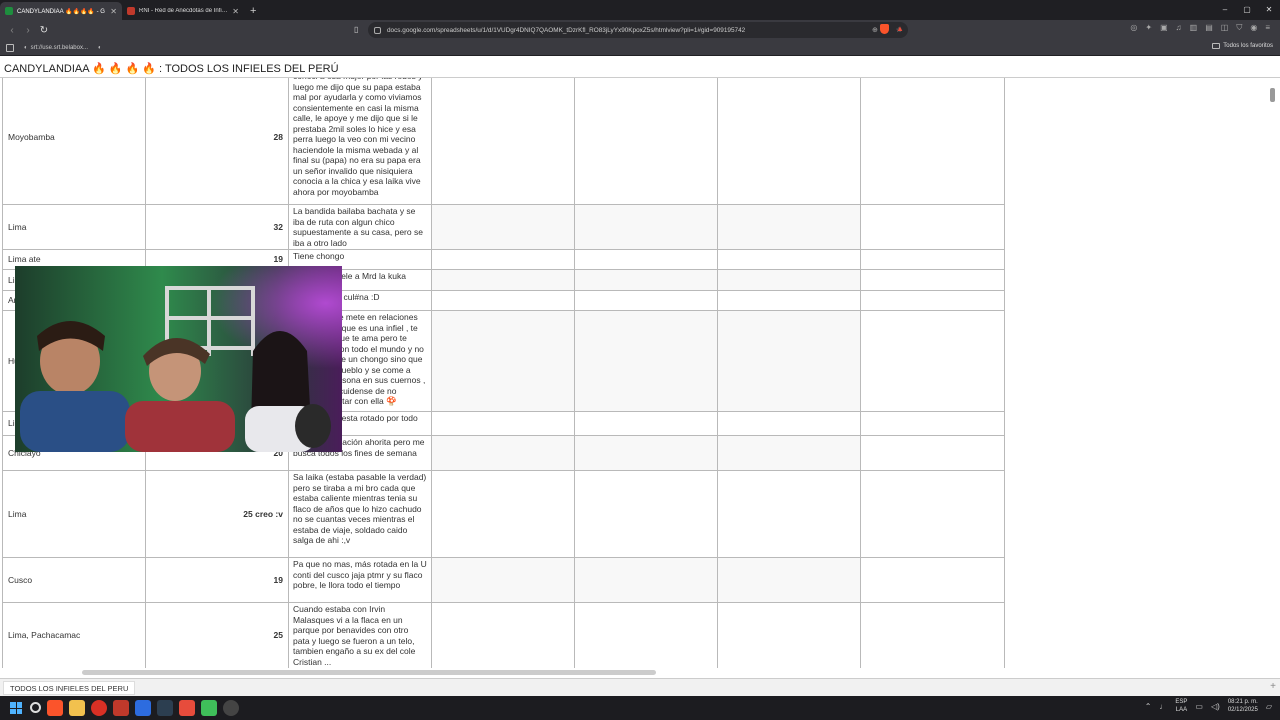 The width and height of the screenshot is (1280, 720). Describe the element at coordinates (1253, 28) in the screenshot. I see `vpn-icon: ◉` at that location.